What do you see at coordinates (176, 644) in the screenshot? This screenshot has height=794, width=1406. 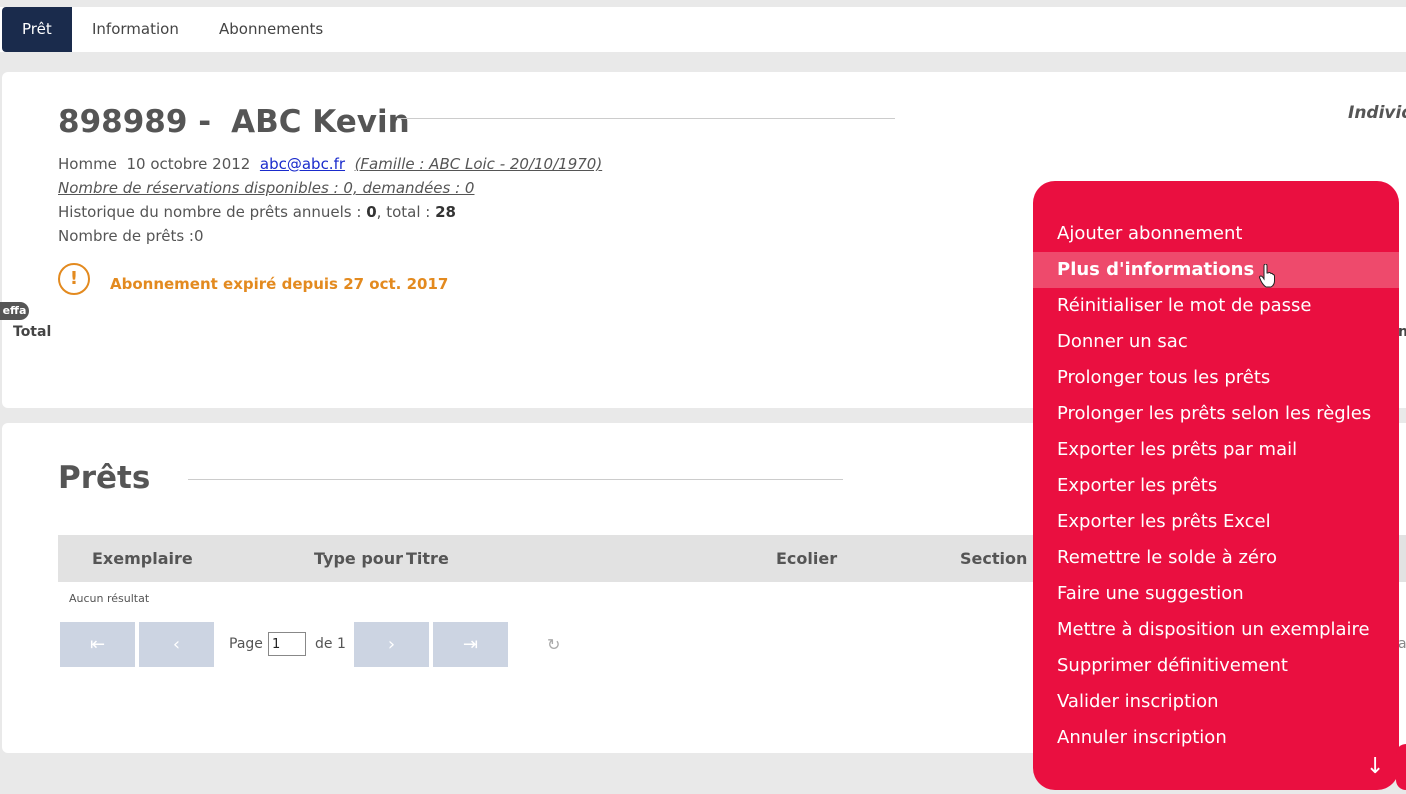 I see `prev-page-button: ‹` at bounding box center [176, 644].